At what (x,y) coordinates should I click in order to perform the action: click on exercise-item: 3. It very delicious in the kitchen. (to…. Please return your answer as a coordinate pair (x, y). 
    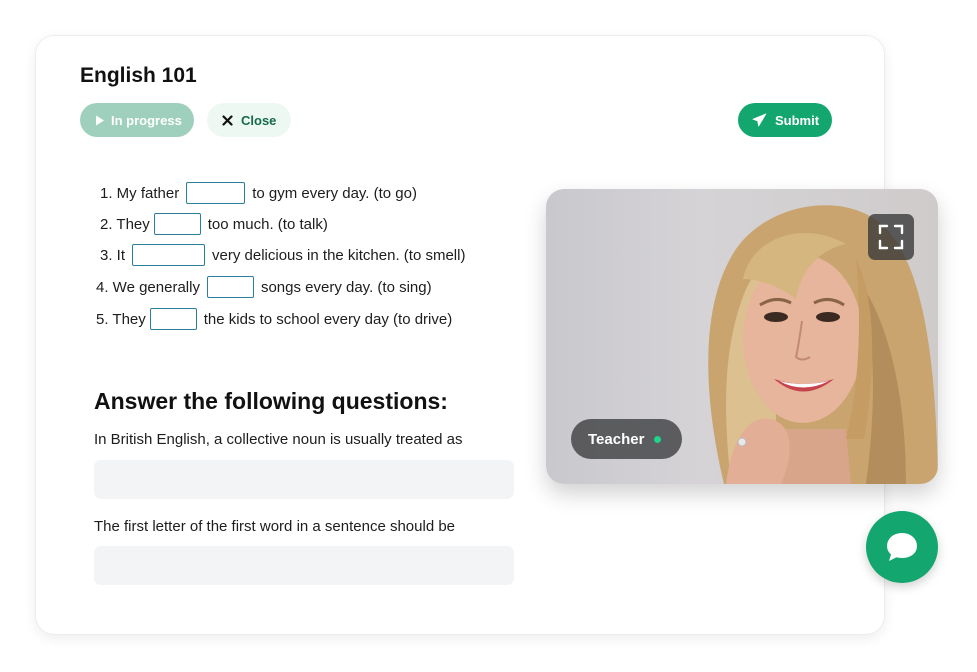
    Looking at the image, I should click on (282, 255).